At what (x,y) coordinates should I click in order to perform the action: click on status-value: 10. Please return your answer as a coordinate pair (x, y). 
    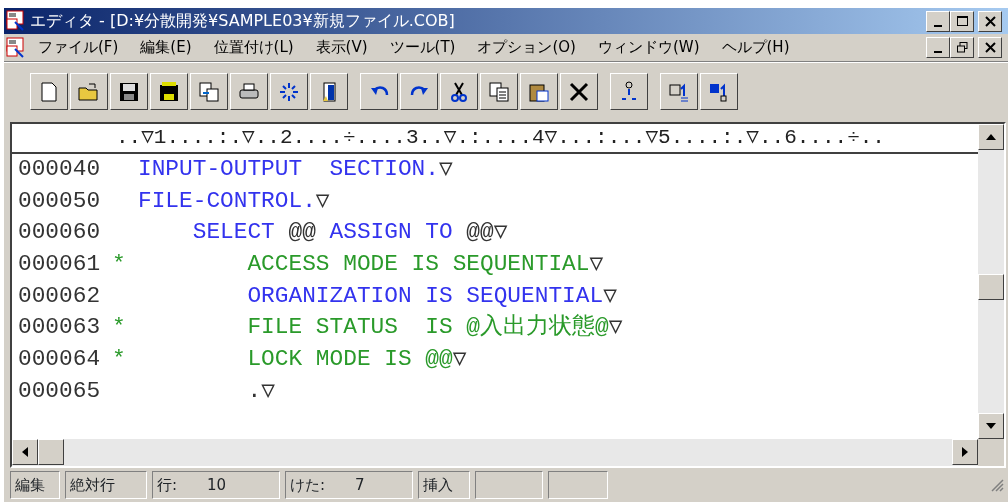
    Looking at the image, I should click on (217, 485).